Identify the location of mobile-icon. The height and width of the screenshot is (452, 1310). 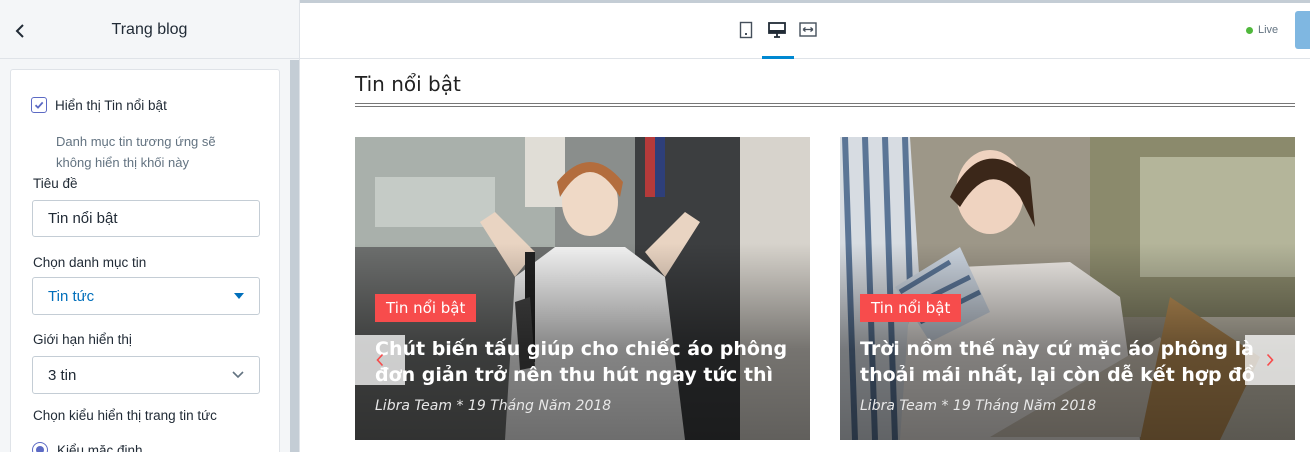
(746, 30).